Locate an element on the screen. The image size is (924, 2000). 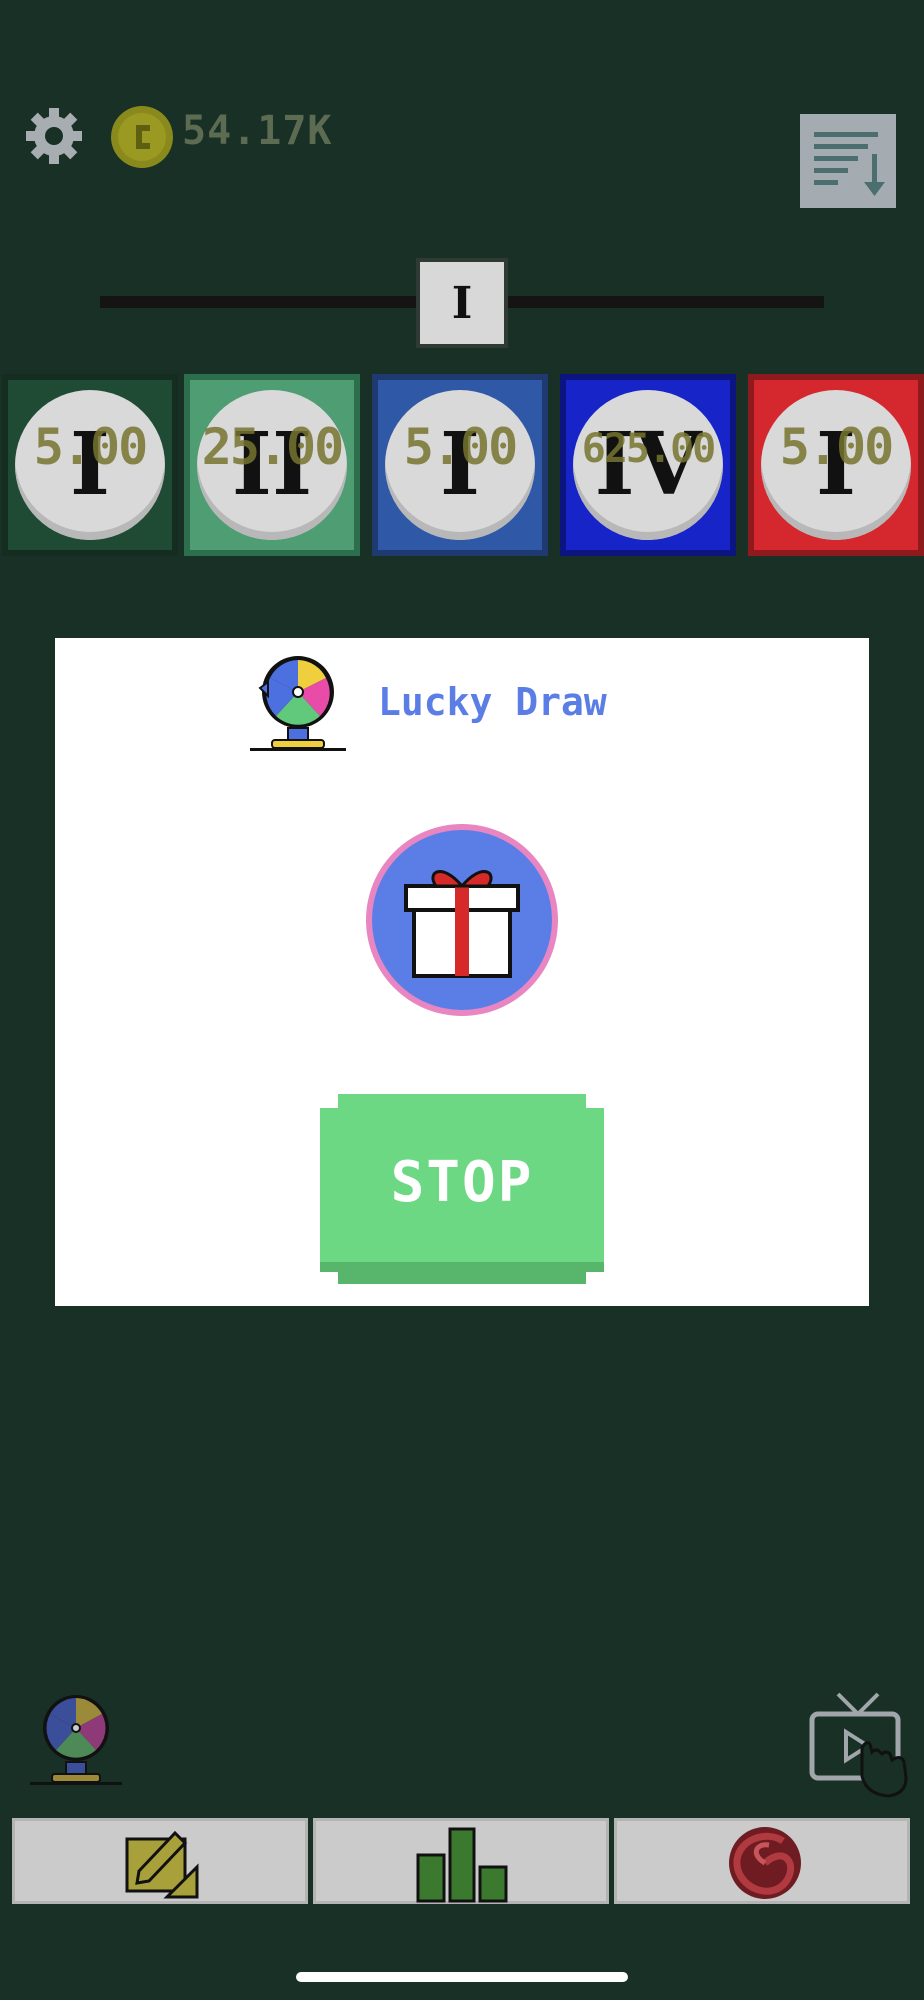
lucky-wheel-icon is located at coordinates (298, 703).